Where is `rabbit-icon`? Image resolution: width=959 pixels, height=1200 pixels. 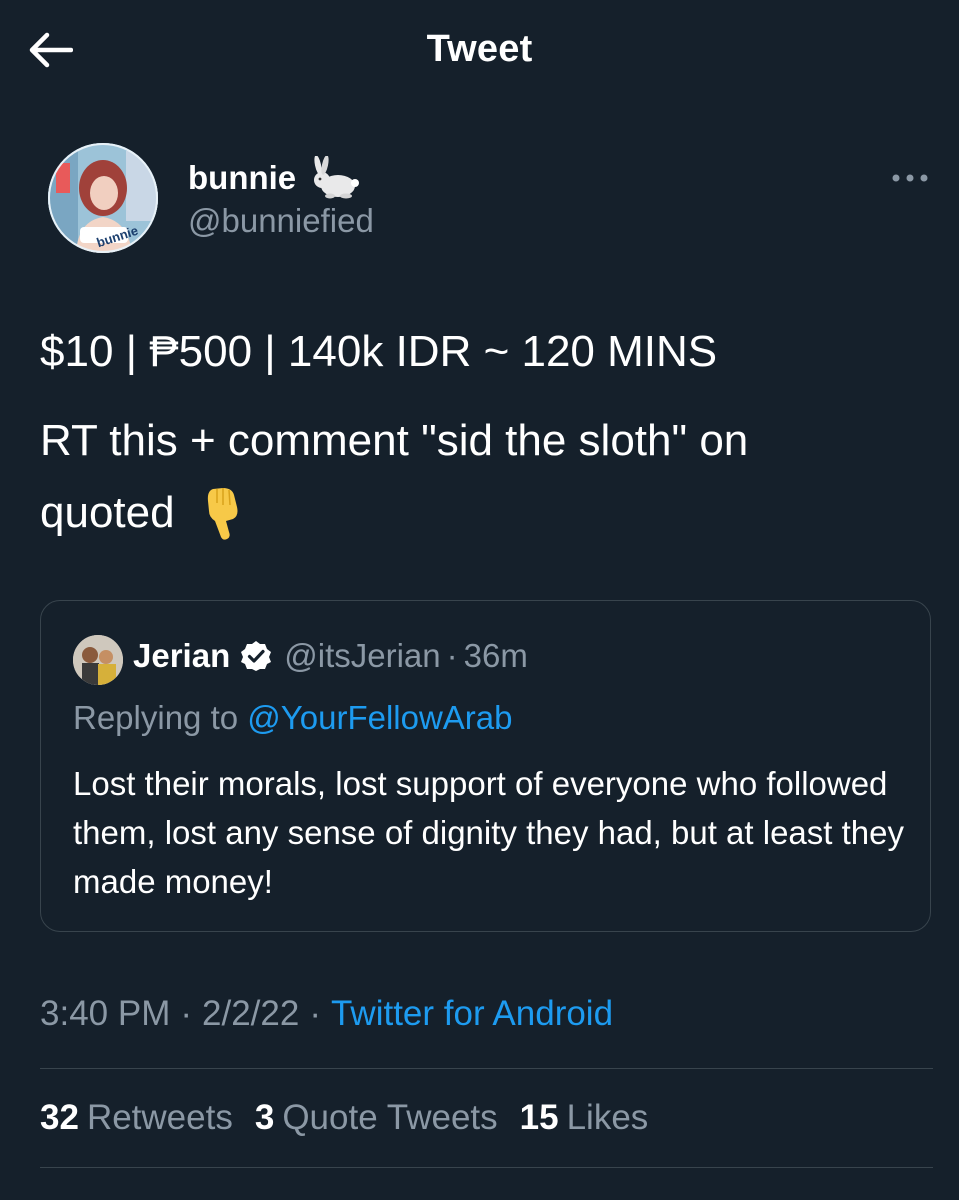
rabbit-icon is located at coordinates (337, 177).